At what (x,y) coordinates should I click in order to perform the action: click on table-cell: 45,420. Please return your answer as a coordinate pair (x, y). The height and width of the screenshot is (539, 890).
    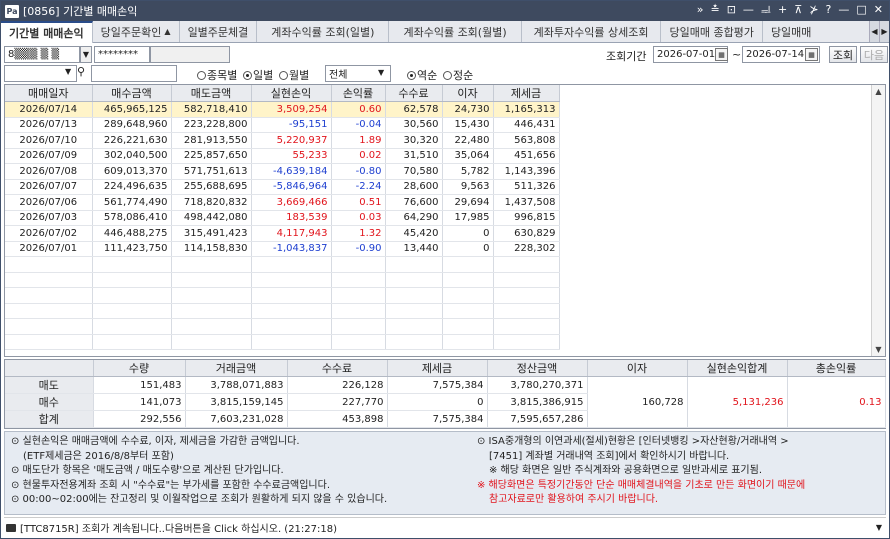
    Looking at the image, I should click on (414, 233).